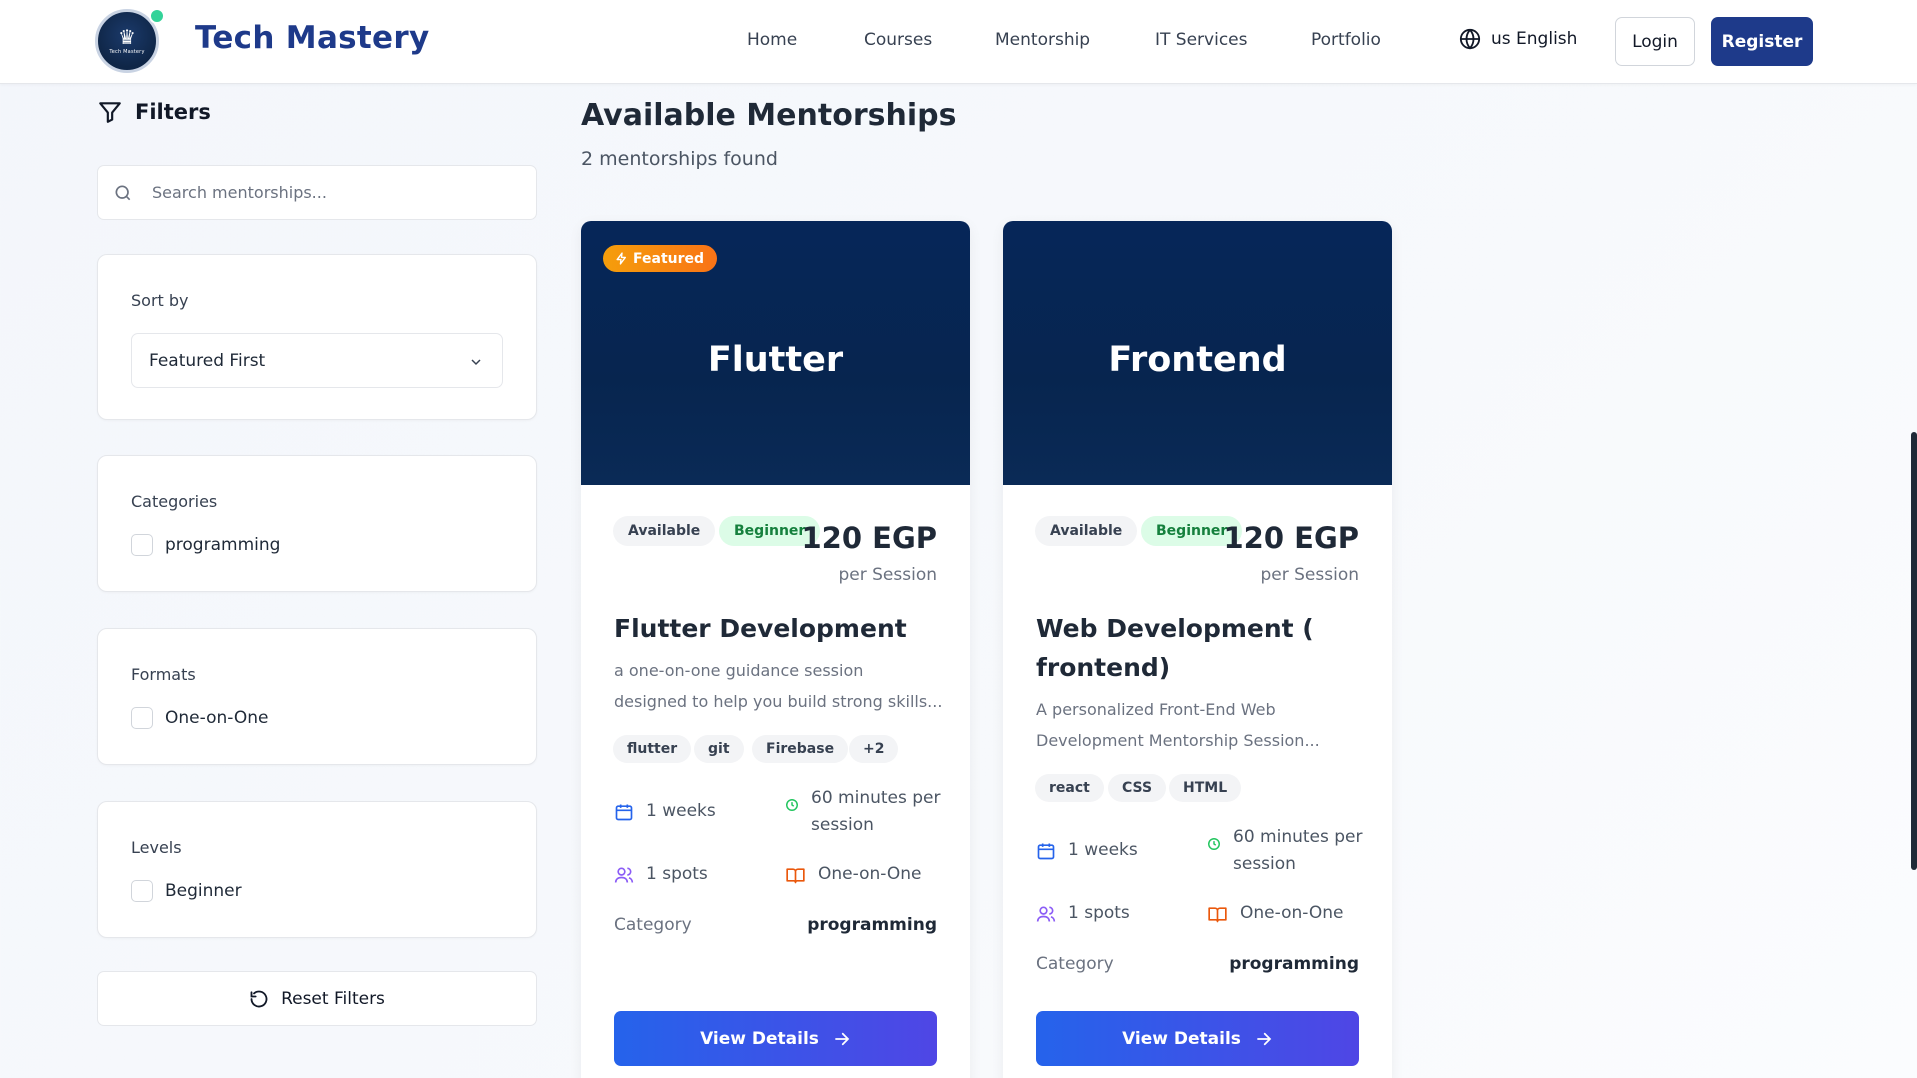  I want to click on format-checkbox, so click(142, 718).